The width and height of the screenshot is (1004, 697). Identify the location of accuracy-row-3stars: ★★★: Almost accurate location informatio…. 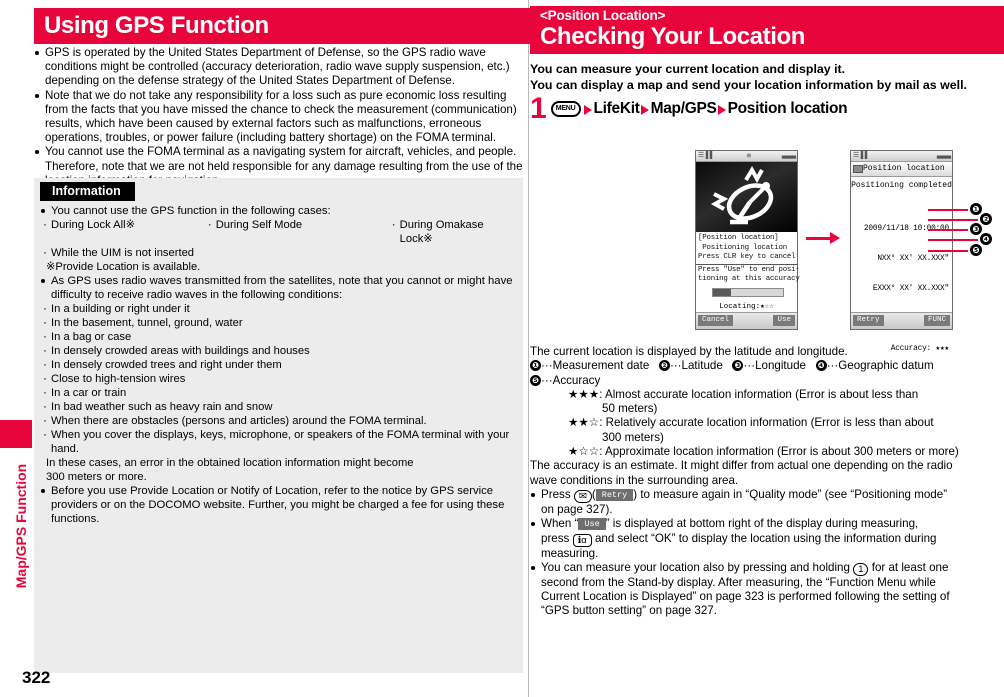
(743, 394).